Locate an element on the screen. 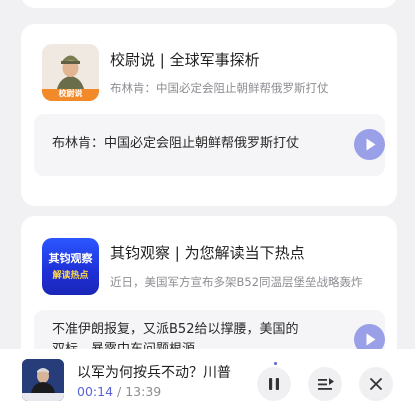 Image resolution: width=415 pixels, height=413 pixels. news-anchor-cover-icon is located at coordinates (43, 380).